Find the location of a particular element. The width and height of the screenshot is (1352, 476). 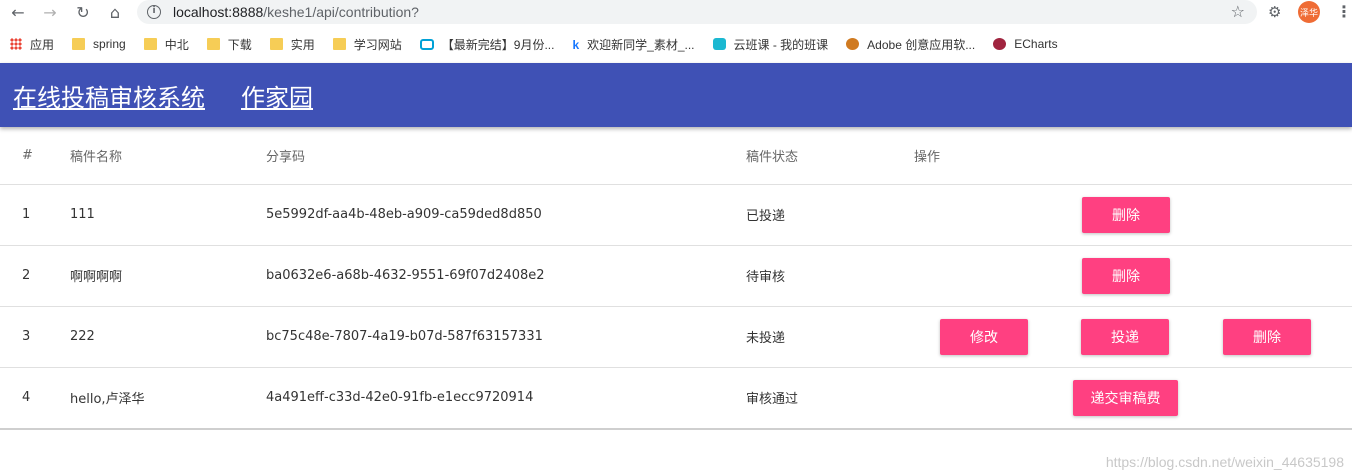

bookmark-label: 中北 is located at coordinates (176, 44).